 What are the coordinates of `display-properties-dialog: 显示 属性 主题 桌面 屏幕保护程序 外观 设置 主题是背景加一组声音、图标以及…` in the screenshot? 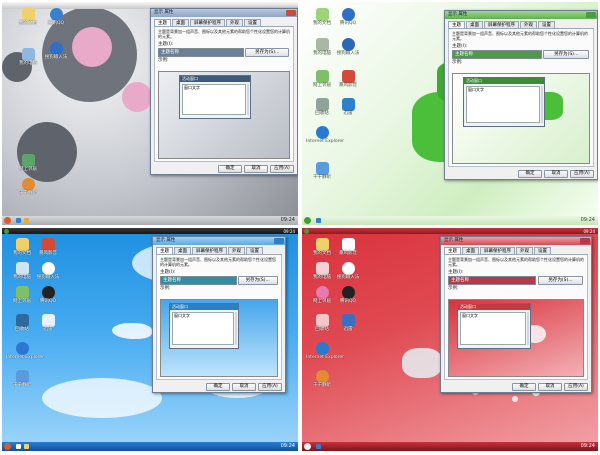 It's located at (219, 314).